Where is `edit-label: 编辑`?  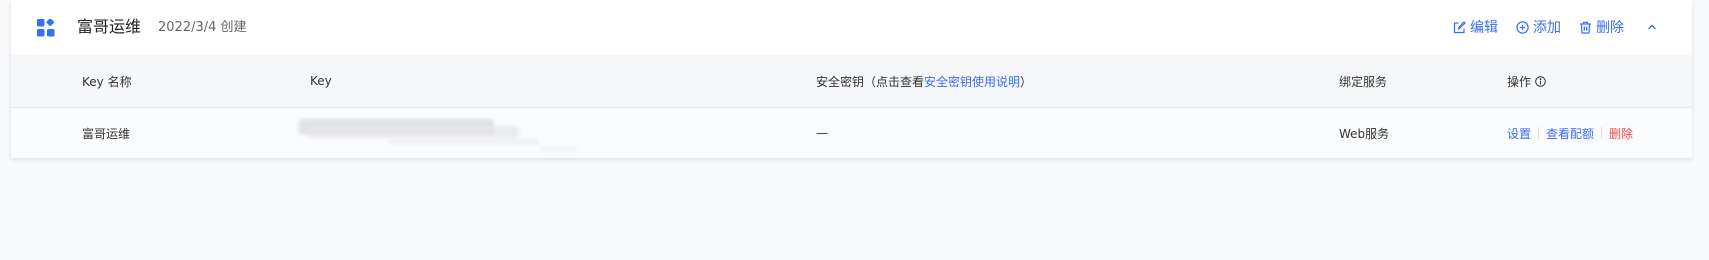
edit-label: 编辑 is located at coordinates (1484, 28).